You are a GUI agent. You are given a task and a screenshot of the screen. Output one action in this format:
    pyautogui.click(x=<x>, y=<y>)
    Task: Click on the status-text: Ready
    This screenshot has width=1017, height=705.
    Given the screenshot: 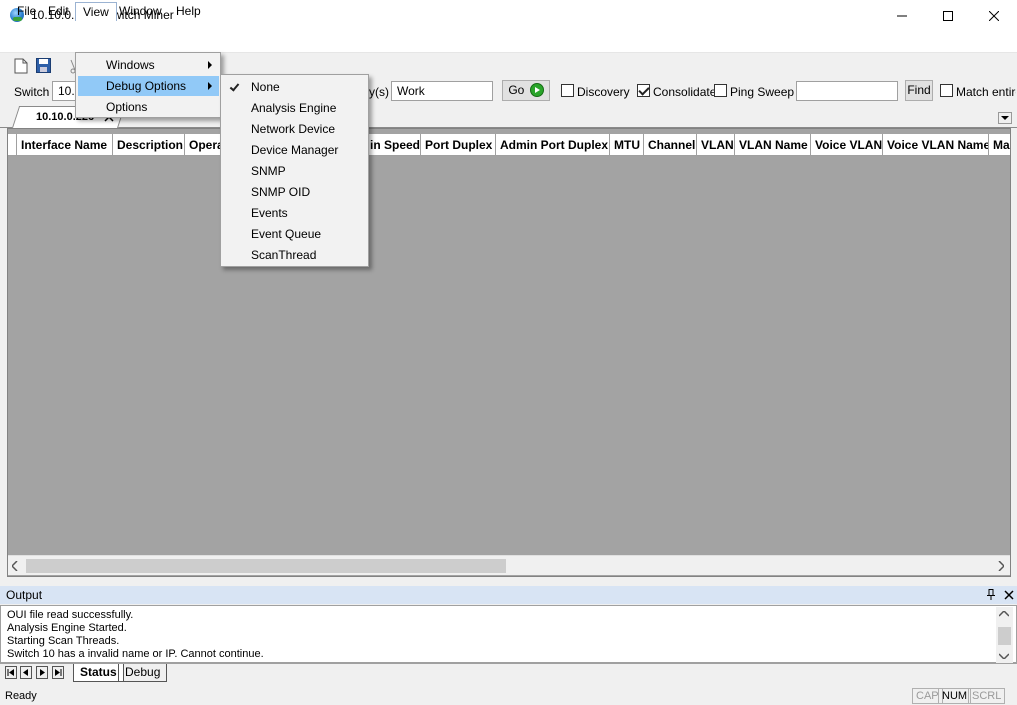 What is the action you would take?
    pyautogui.click(x=21, y=696)
    